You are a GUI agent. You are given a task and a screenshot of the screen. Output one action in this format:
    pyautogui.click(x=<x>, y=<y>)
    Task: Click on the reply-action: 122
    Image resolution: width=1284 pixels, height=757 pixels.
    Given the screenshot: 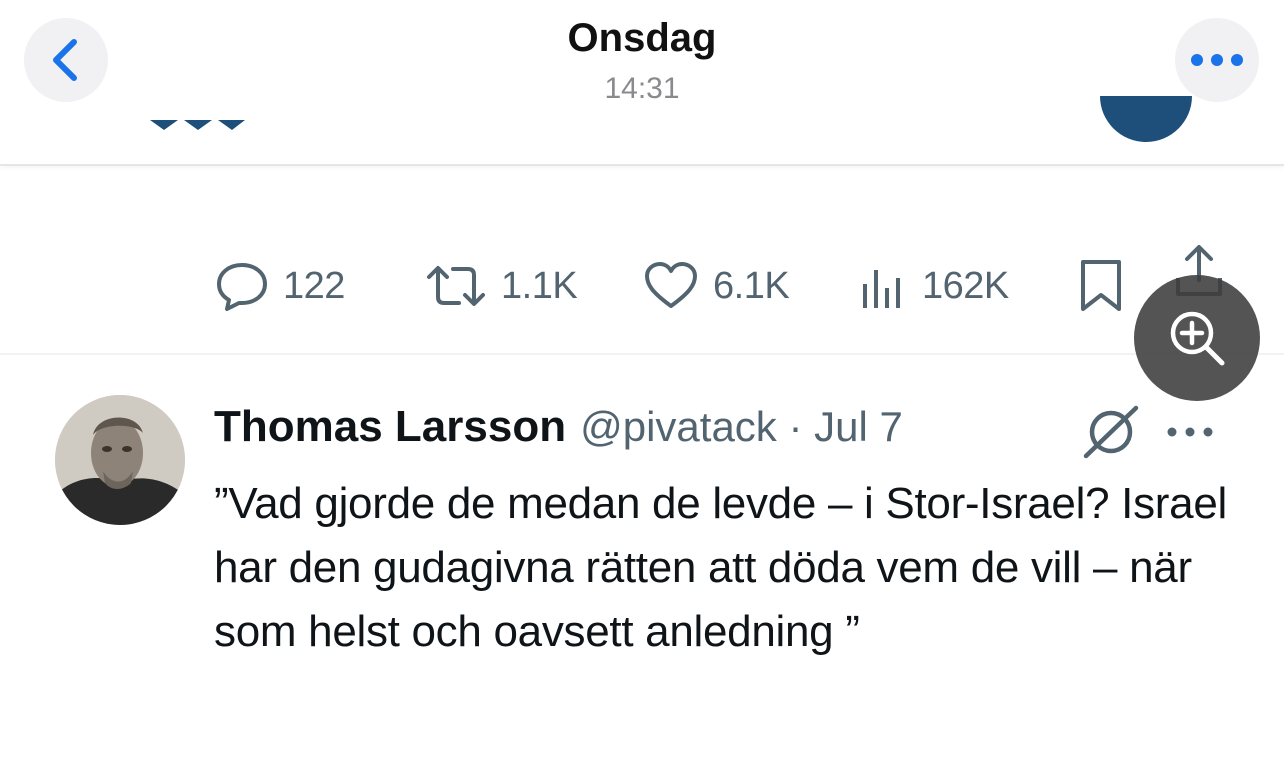 What is the action you would take?
    pyautogui.click(x=280, y=286)
    